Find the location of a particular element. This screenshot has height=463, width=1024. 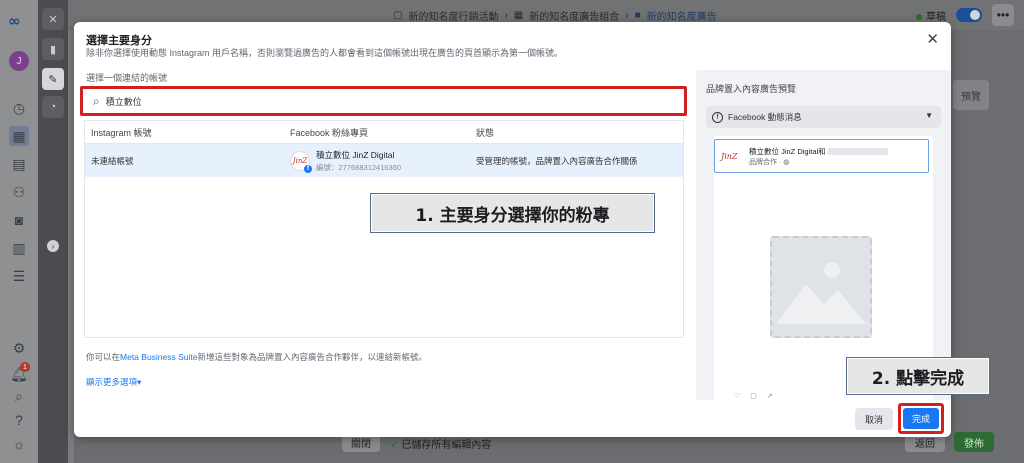

done-button: 完成 is located at coordinates (921, 418).